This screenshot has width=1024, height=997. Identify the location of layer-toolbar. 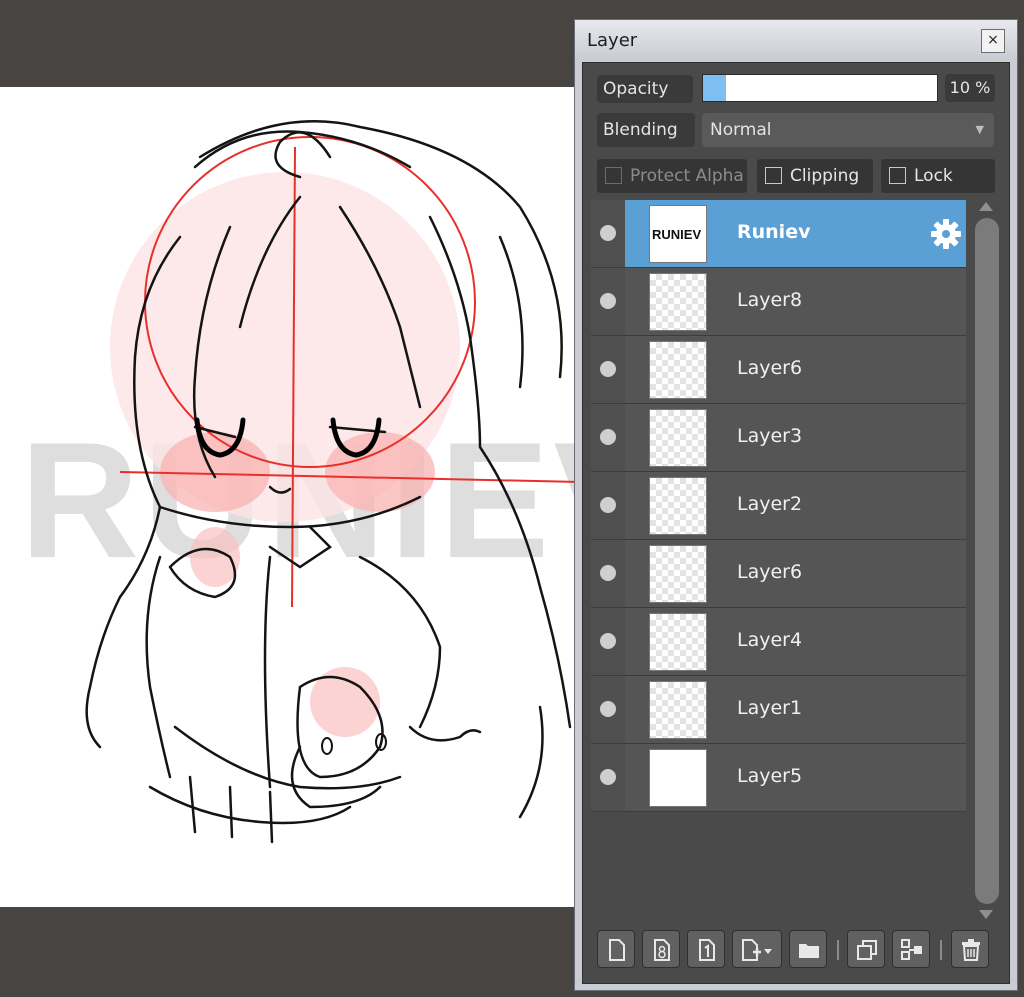
(795, 951).